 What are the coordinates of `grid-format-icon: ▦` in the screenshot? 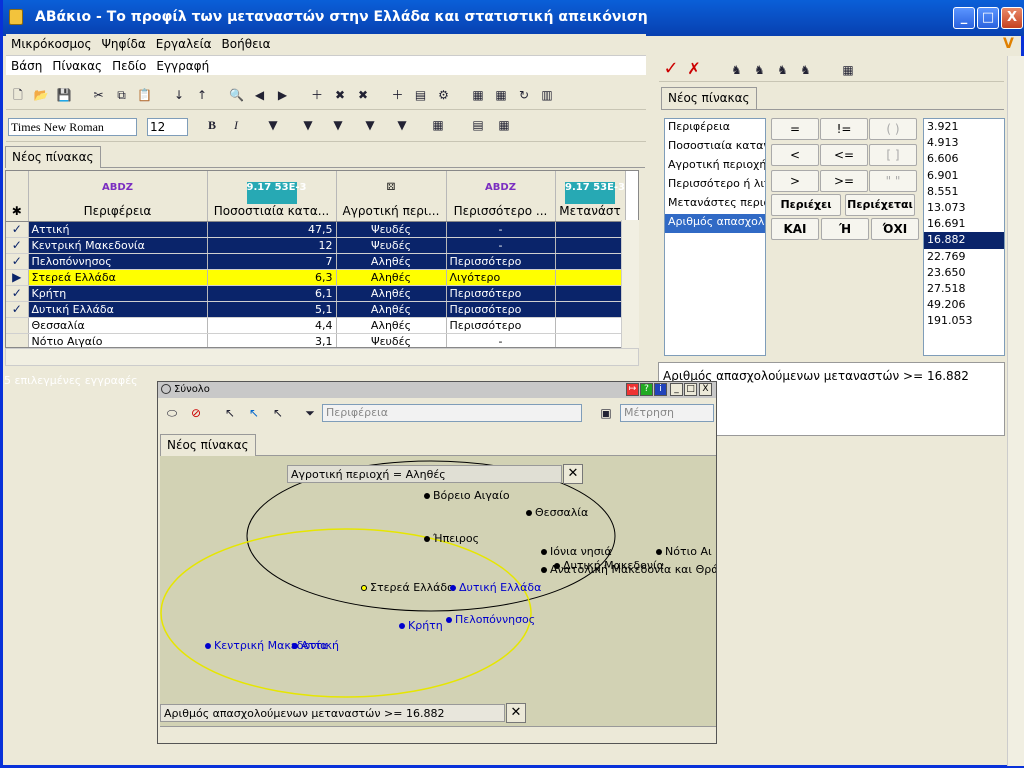 It's located at (504, 125).